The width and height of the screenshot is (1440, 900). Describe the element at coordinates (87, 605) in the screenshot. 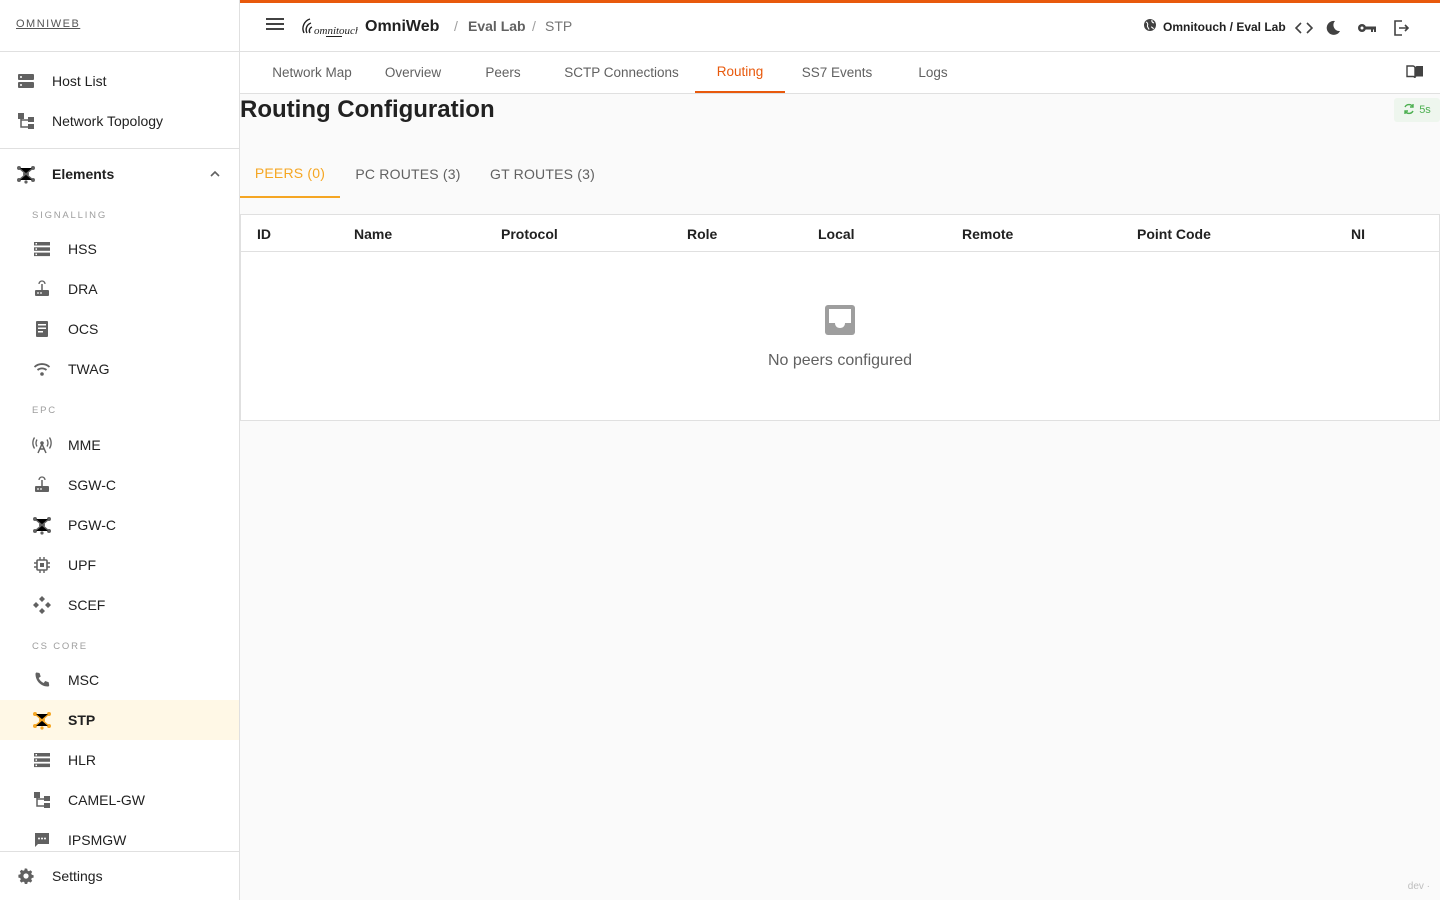

I see `sidebar-item-label: SCEF` at that location.